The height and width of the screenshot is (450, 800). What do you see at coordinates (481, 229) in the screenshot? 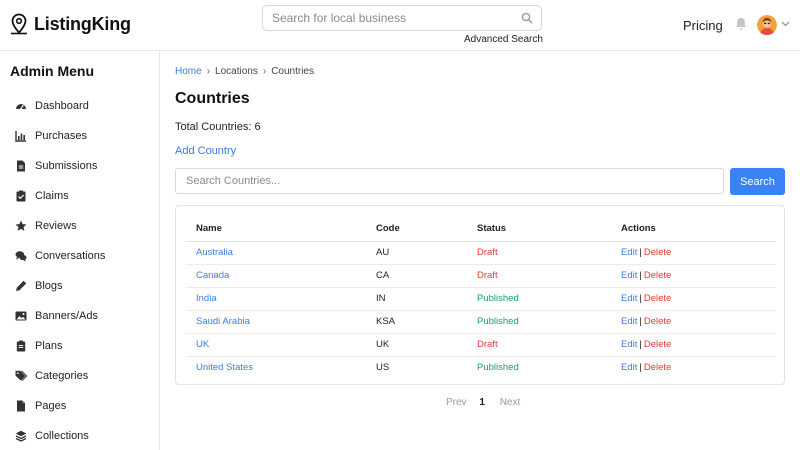
I see `table-header-row: Name Code Status Actions` at bounding box center [481, 229].